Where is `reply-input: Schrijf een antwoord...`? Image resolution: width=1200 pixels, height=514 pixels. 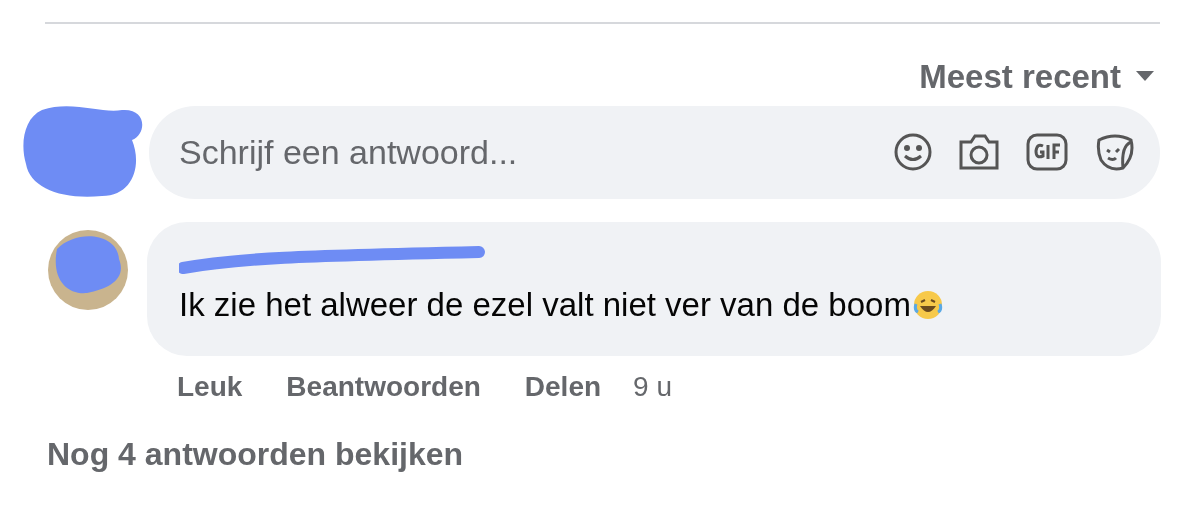 reply-input: Schrijf een antwoord... is located at coordinates (536, 152).